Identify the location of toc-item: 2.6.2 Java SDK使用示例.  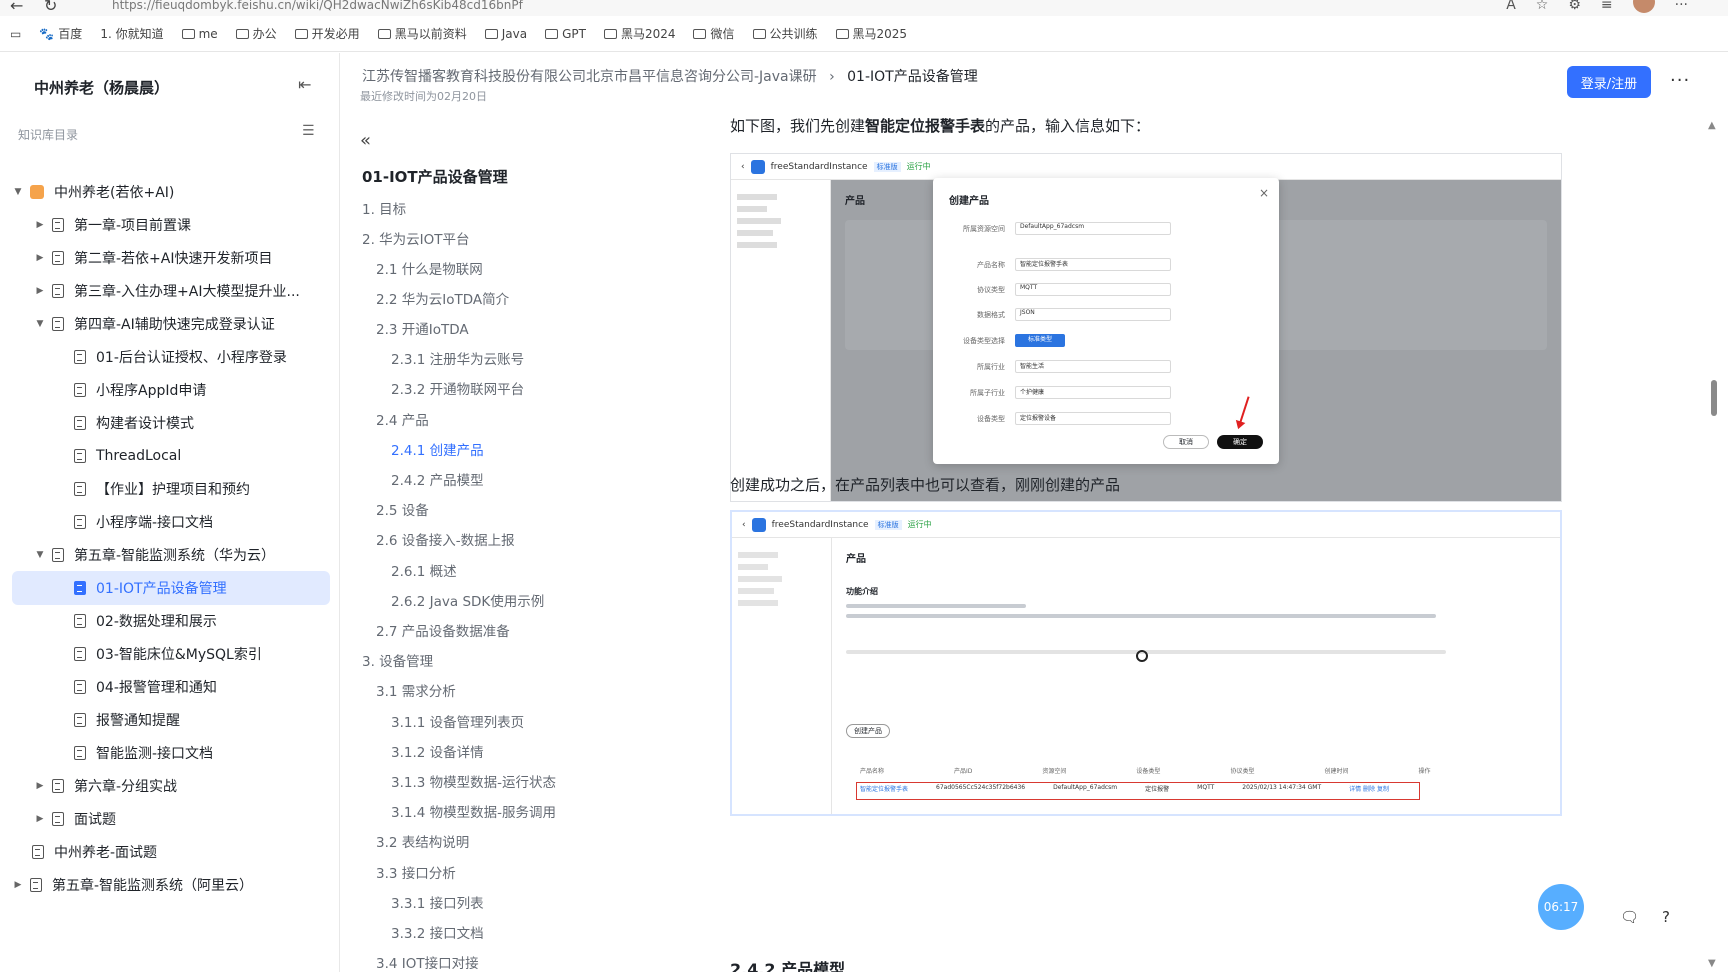
(467, 600).